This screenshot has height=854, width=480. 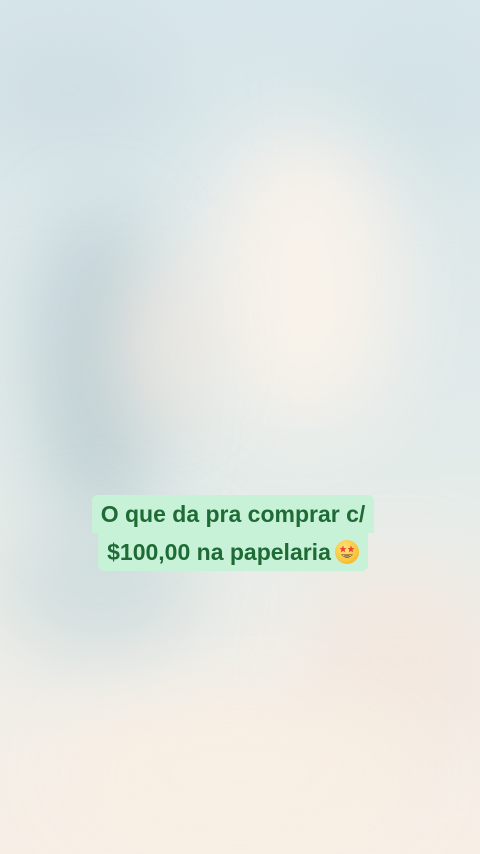 I want to click on caption-line-1: O que da pra comprar c/, so click(x=233, y=514).